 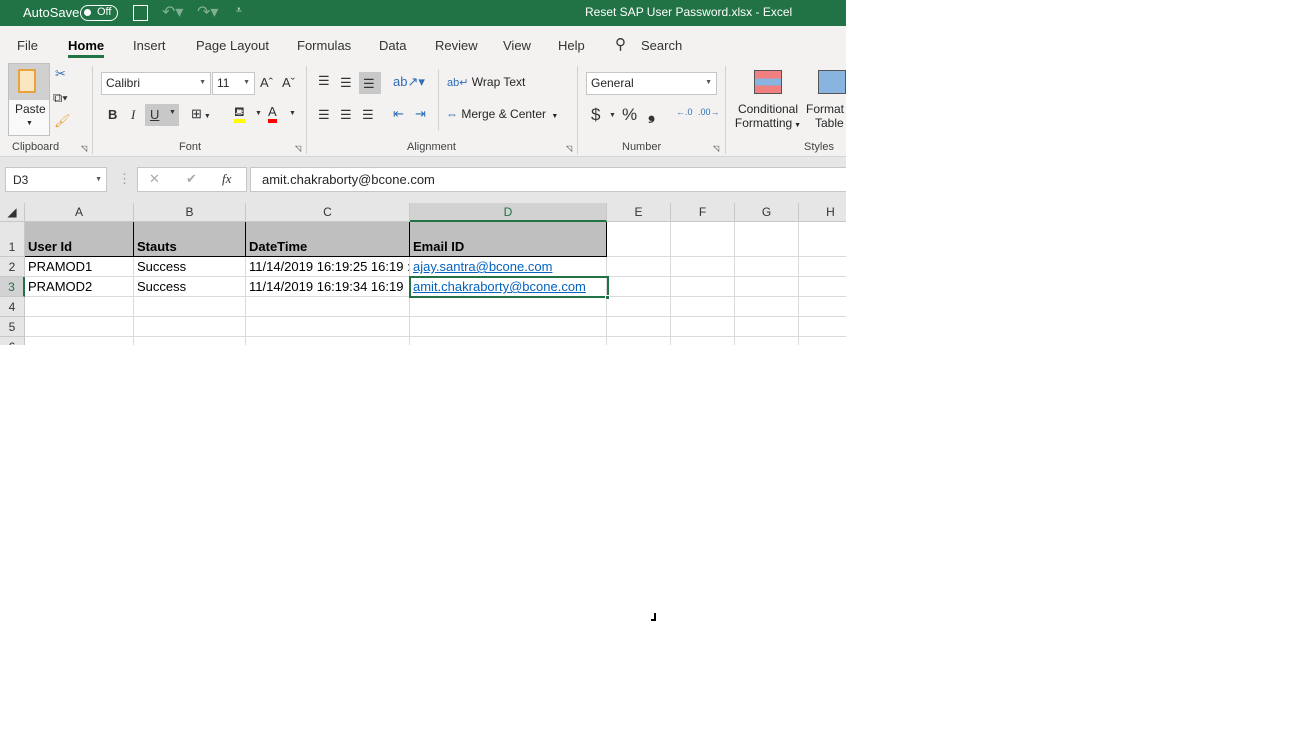 I want to click on wrap-text-button: ab↵ Wrap Text, so click(x=486, y=82).